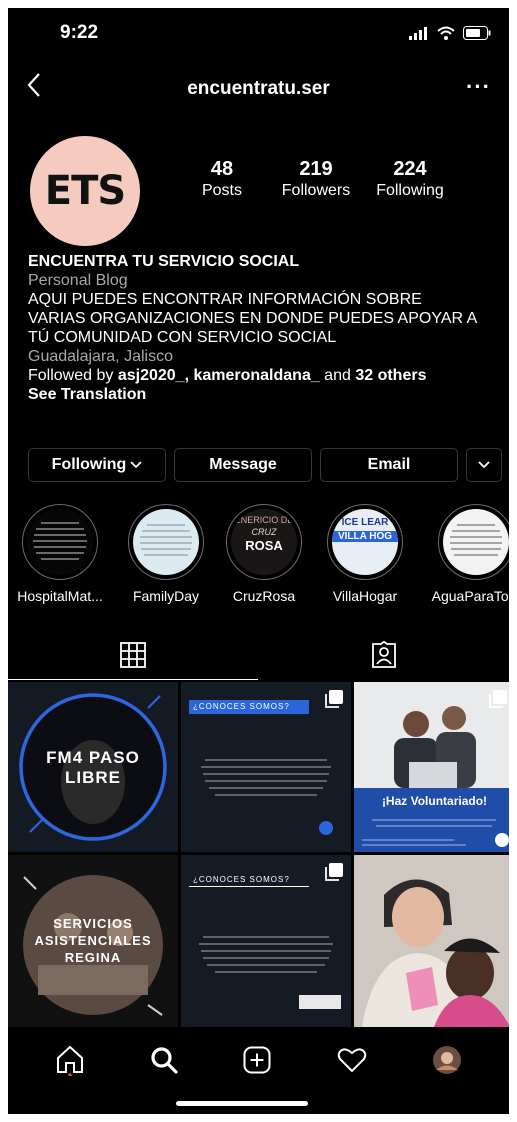 The image size is (517, 1122). What do you see at coordinates (164, 1060) in the screenshot?
I see `search-icon` at bounding box center [164, 1060].